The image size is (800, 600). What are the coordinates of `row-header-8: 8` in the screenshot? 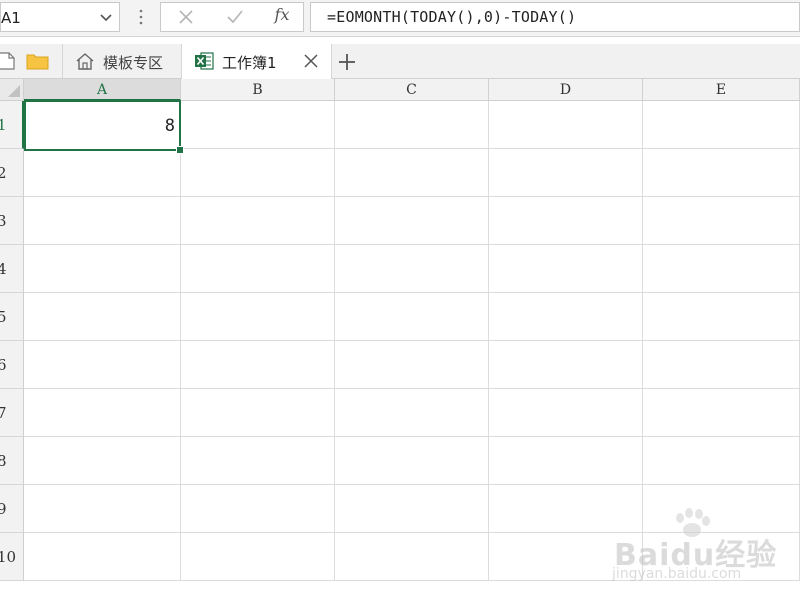 It's located at (12, 461).